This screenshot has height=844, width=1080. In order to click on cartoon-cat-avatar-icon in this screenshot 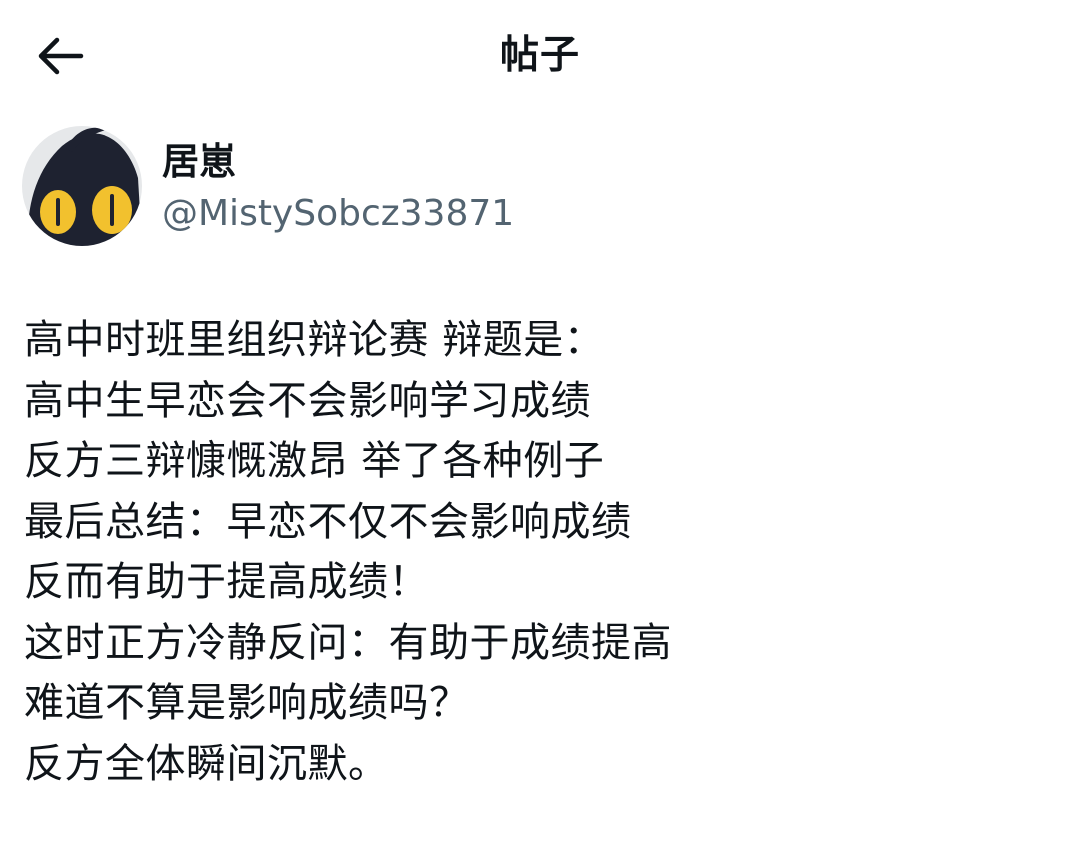, I will do `click(82, 186)`.